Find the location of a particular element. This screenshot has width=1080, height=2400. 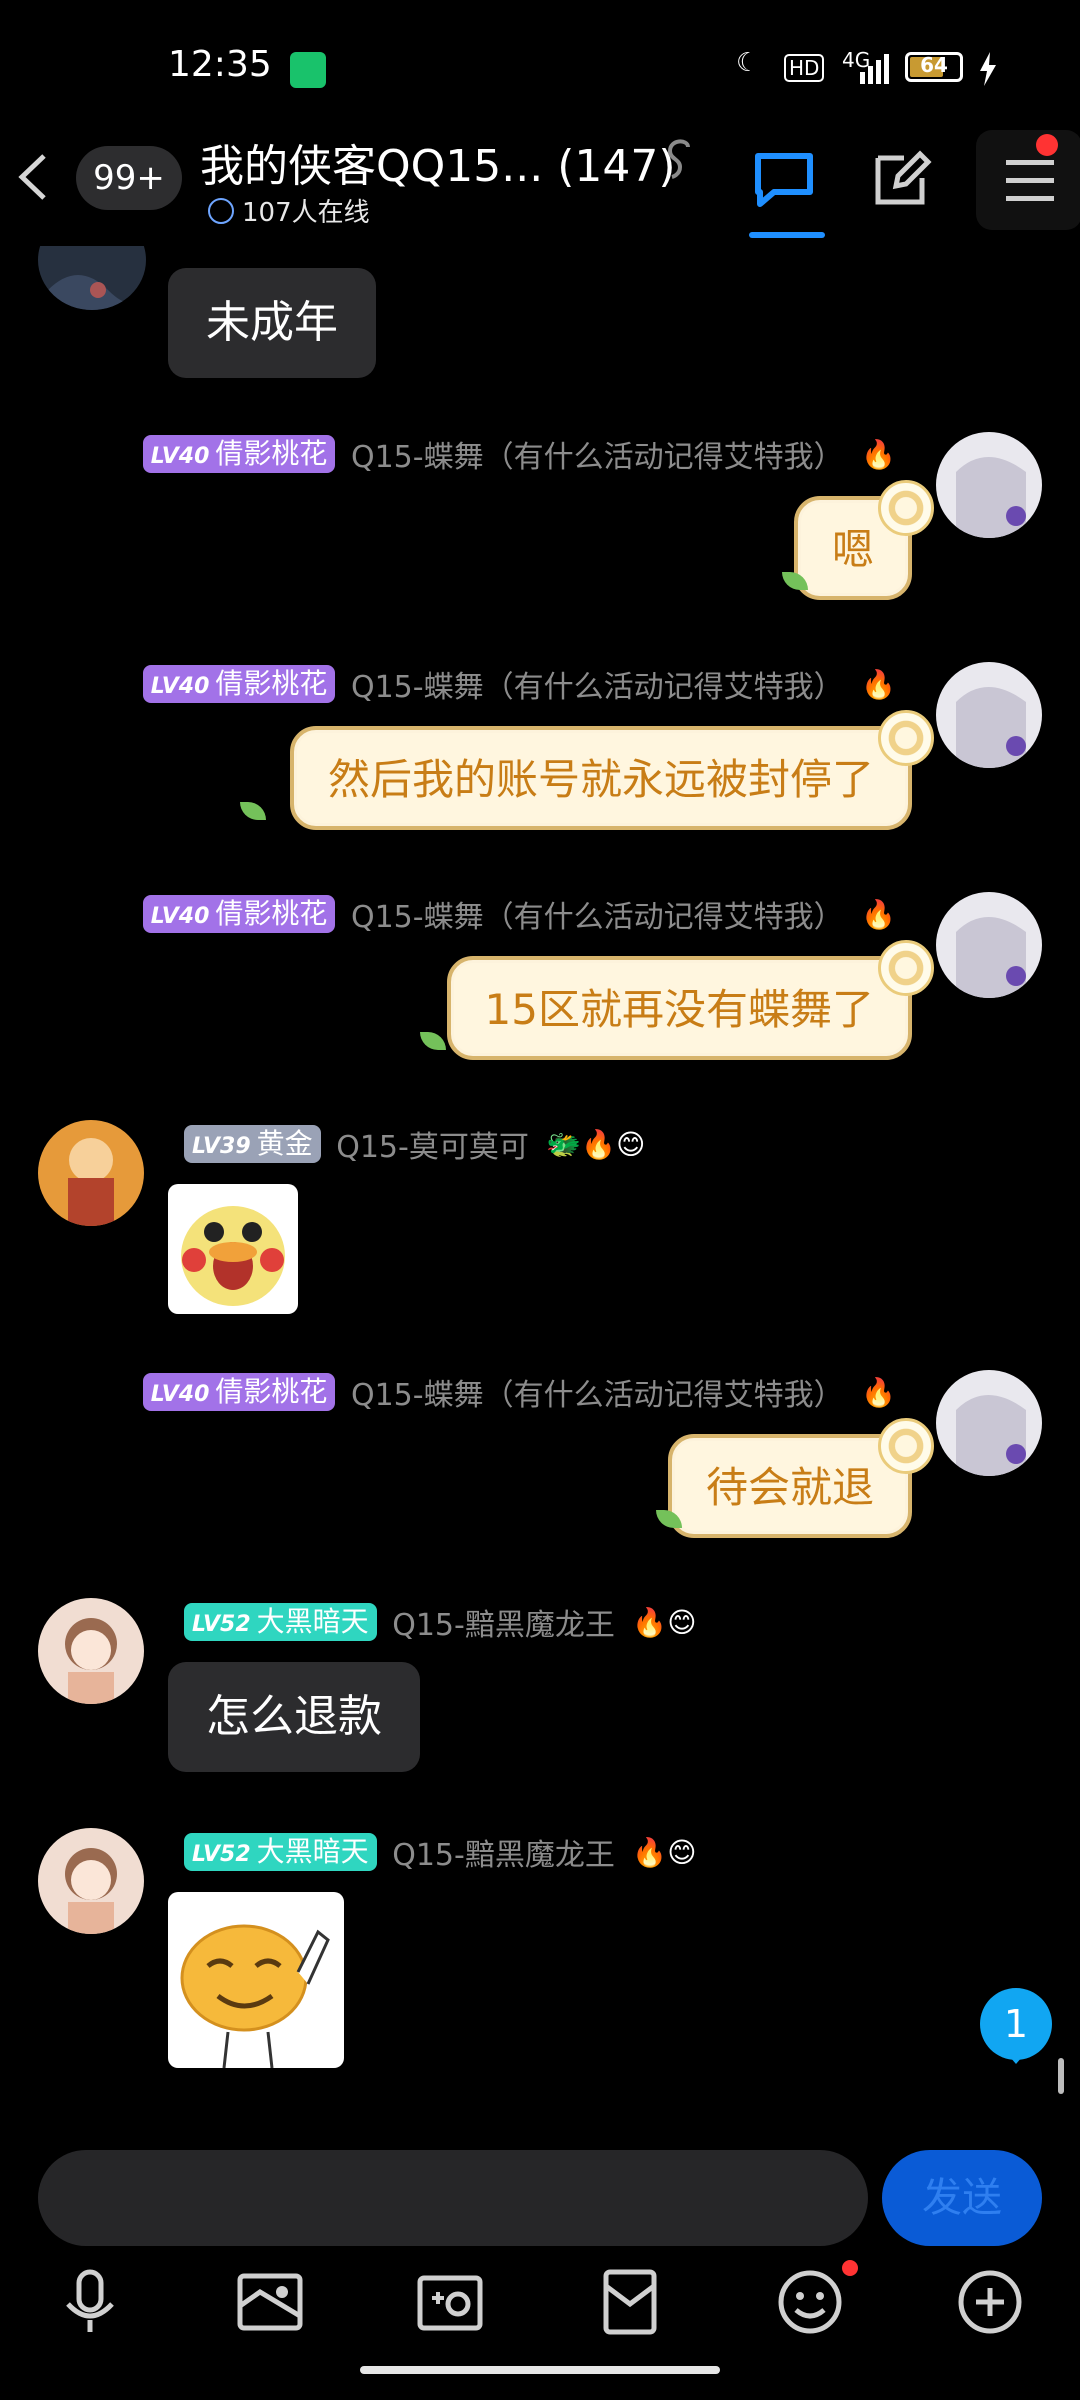

tab-chat is located at coordinates (784, 180).